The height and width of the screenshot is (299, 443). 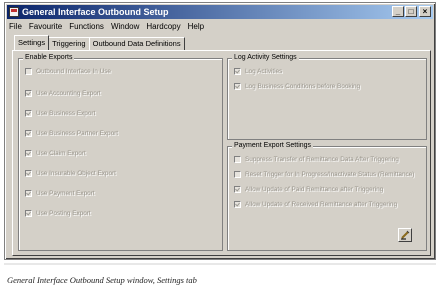 What do you see at coordinates (15, 28) in the screenshot?
I see `menu-file: File` at bounding box center [15, 28].